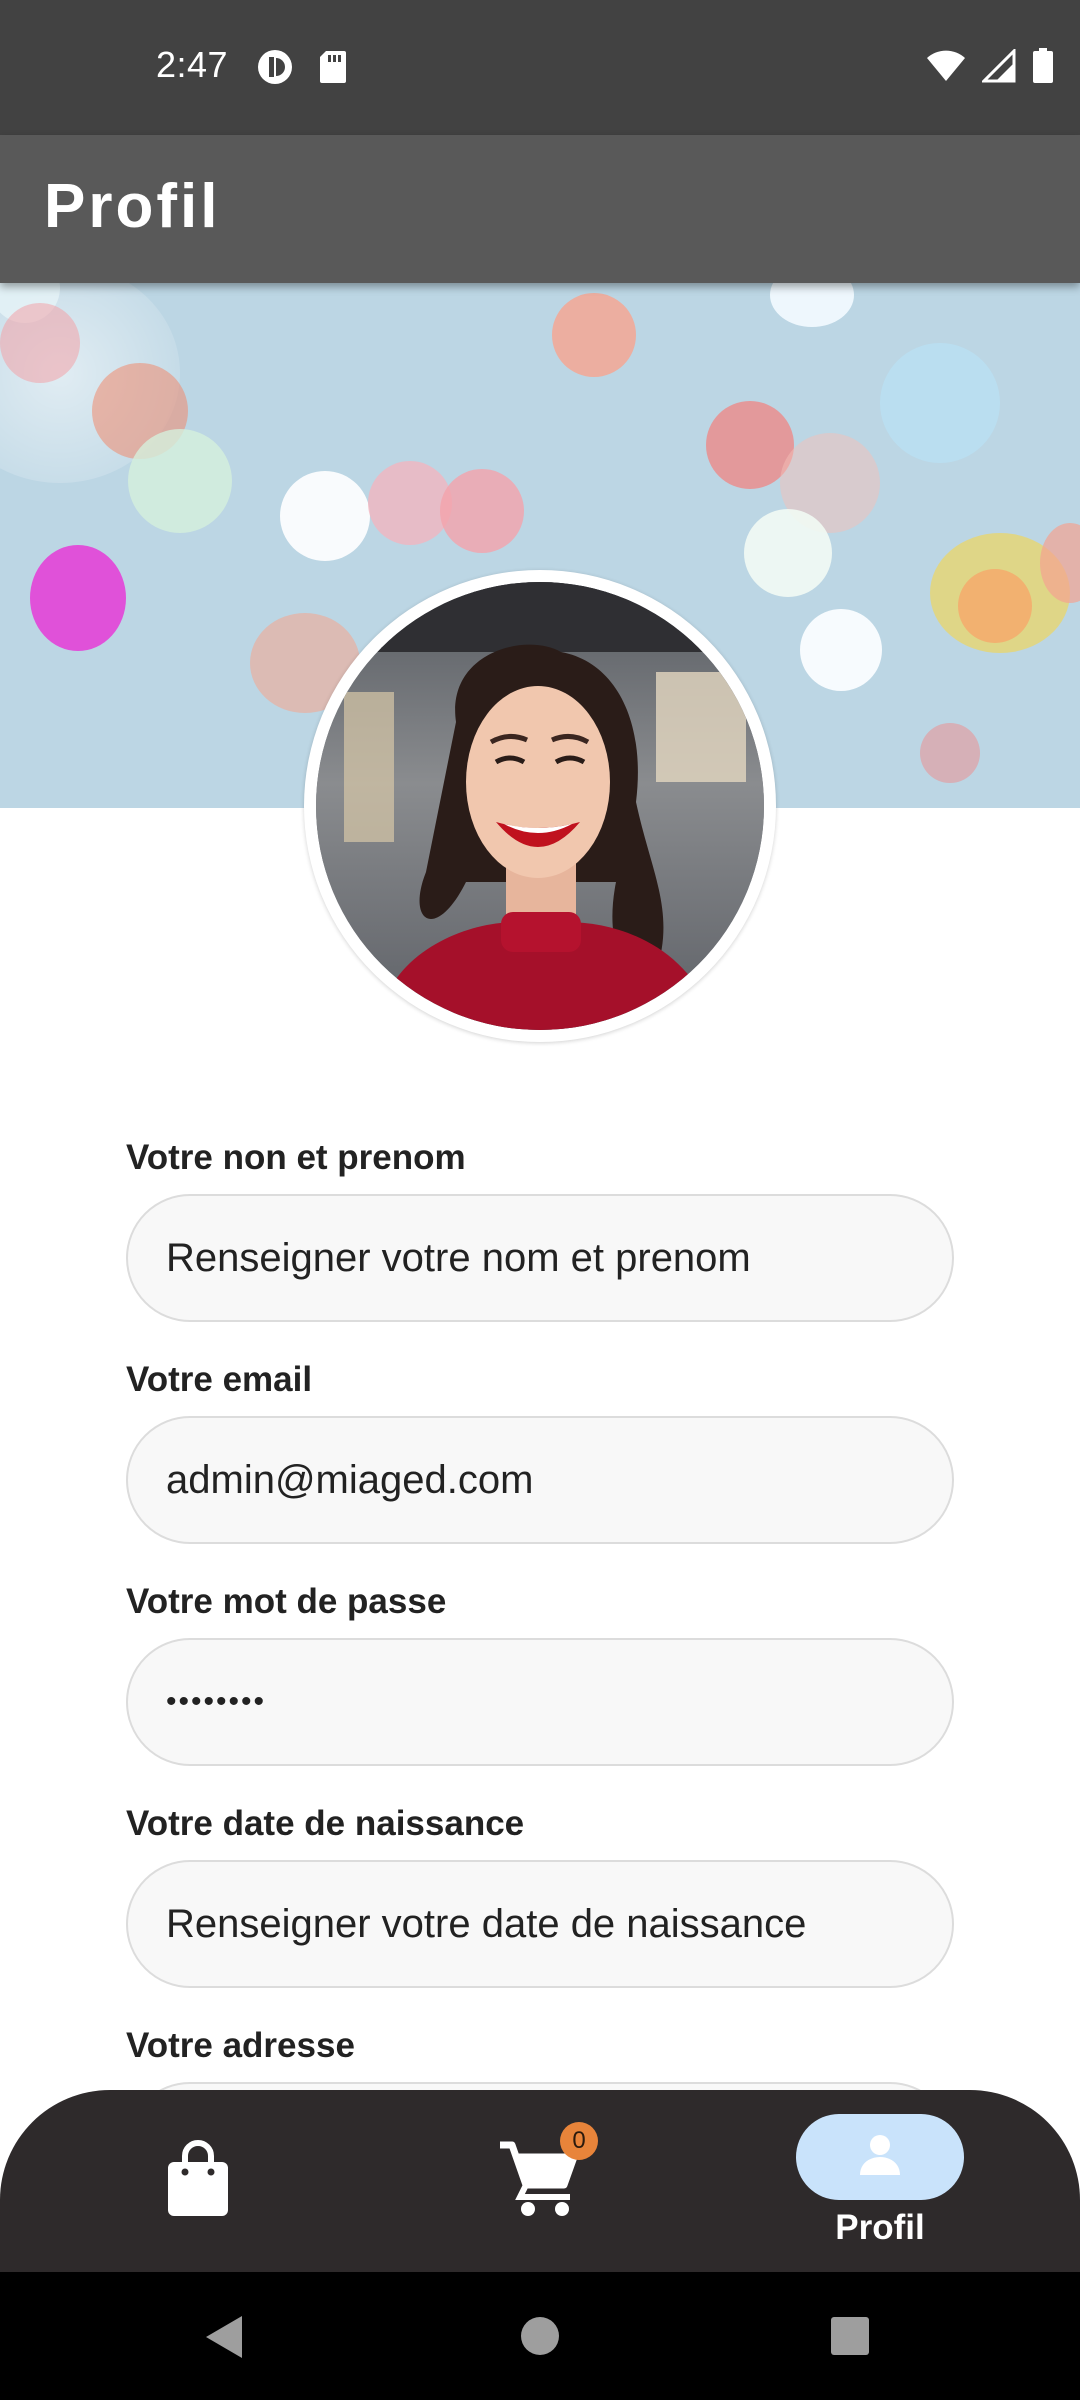 The image size is (1080, 2400). Describe the element at coordinates (880, 2227) in the screenshot. I see `nav-item-label: Profil` at that location.